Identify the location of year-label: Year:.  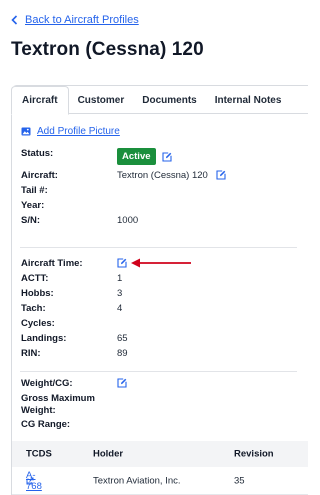
(33, 205).